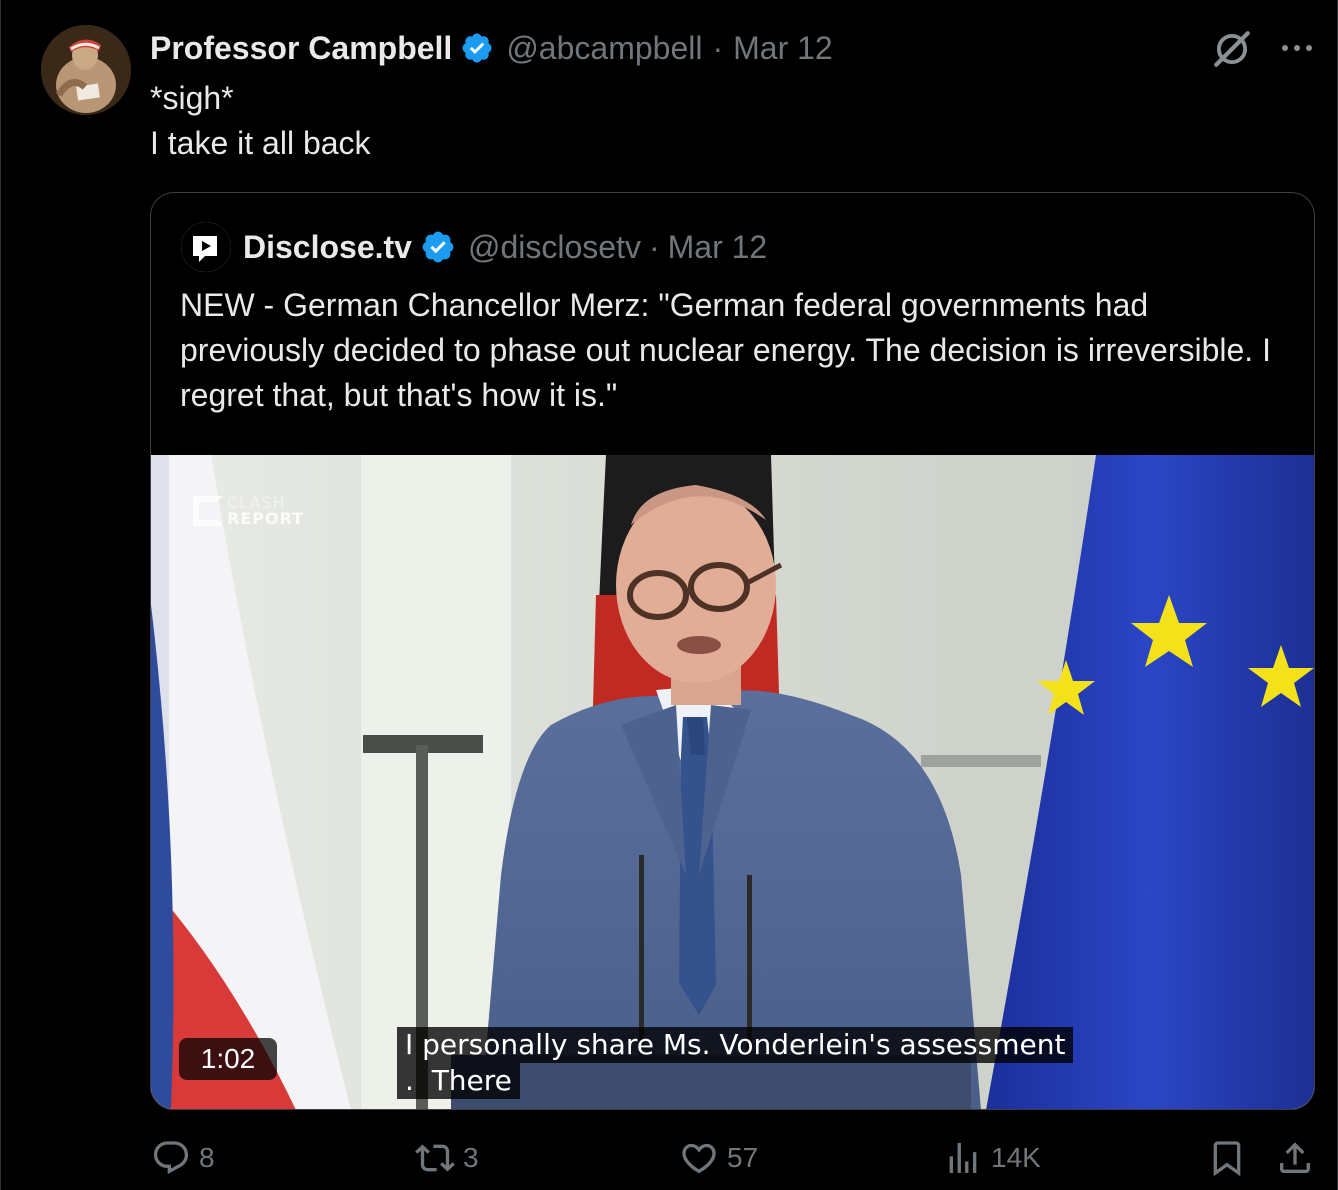 The width and height of the screenshot is (1338, 1190). What do you see at coordinates (554, 247) in the screenshot?
I see `quoted-author-handle: @disclosetv` at bounding box center [554, 247].